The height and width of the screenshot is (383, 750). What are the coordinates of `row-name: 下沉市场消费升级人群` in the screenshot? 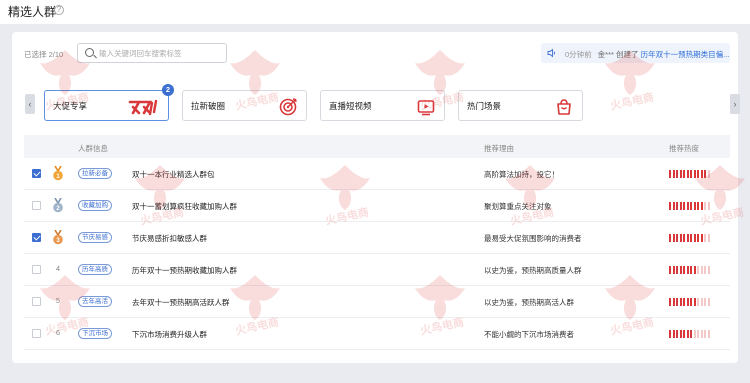 It's located at (169, 334).